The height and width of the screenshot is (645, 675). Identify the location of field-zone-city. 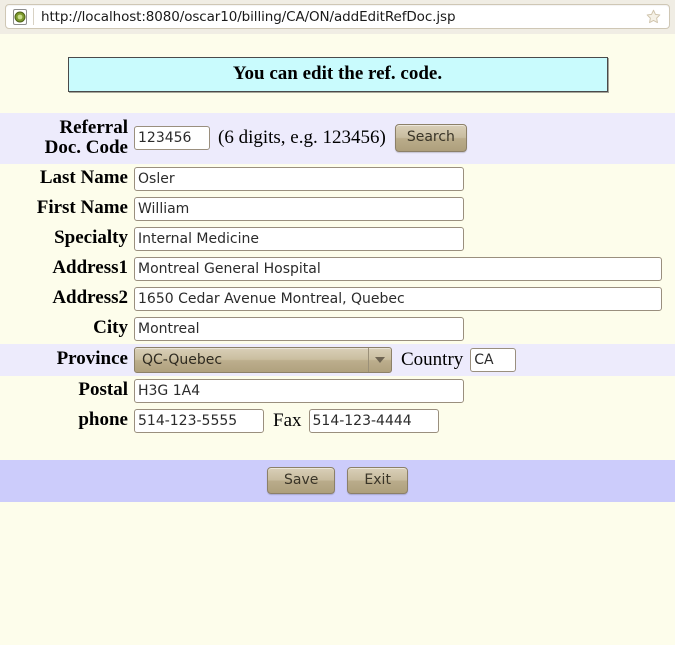
(404, 329).